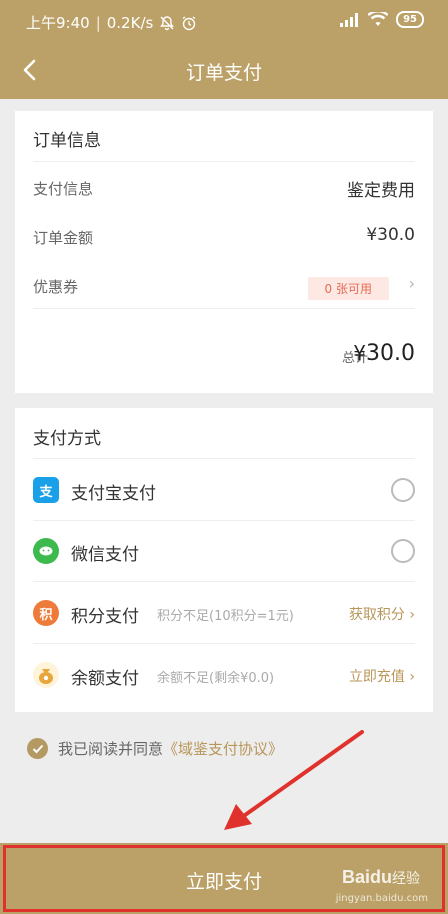 This screenshot has width=448, height=914. I want to click on payment-method-title: 支付方式, so click(67, 439).